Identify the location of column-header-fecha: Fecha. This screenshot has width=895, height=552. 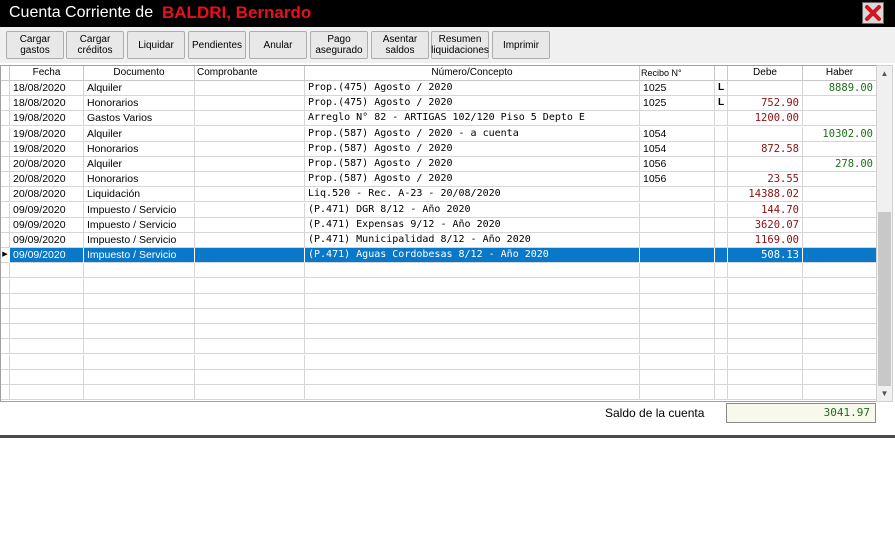
(47, 73).